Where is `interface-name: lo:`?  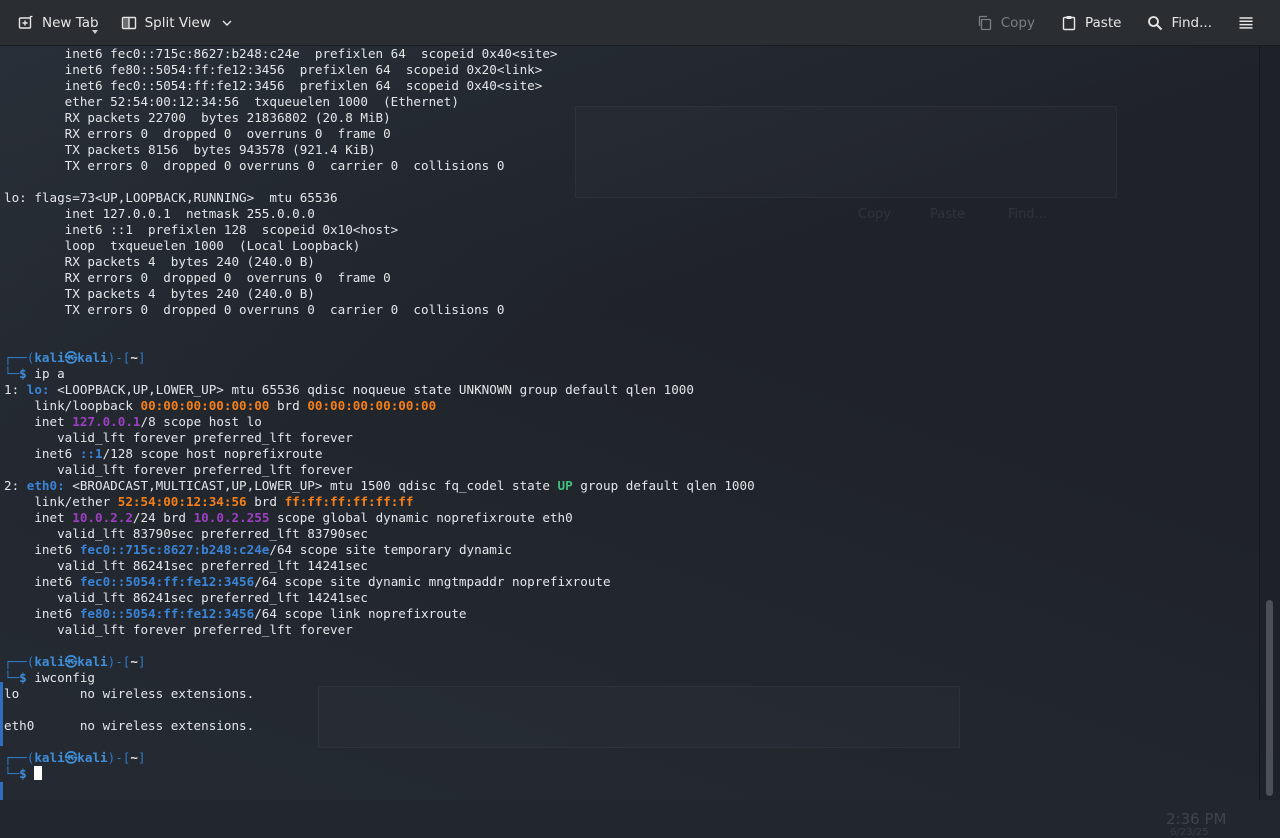
interface-name: lo: is located at coordinates (38, 389).